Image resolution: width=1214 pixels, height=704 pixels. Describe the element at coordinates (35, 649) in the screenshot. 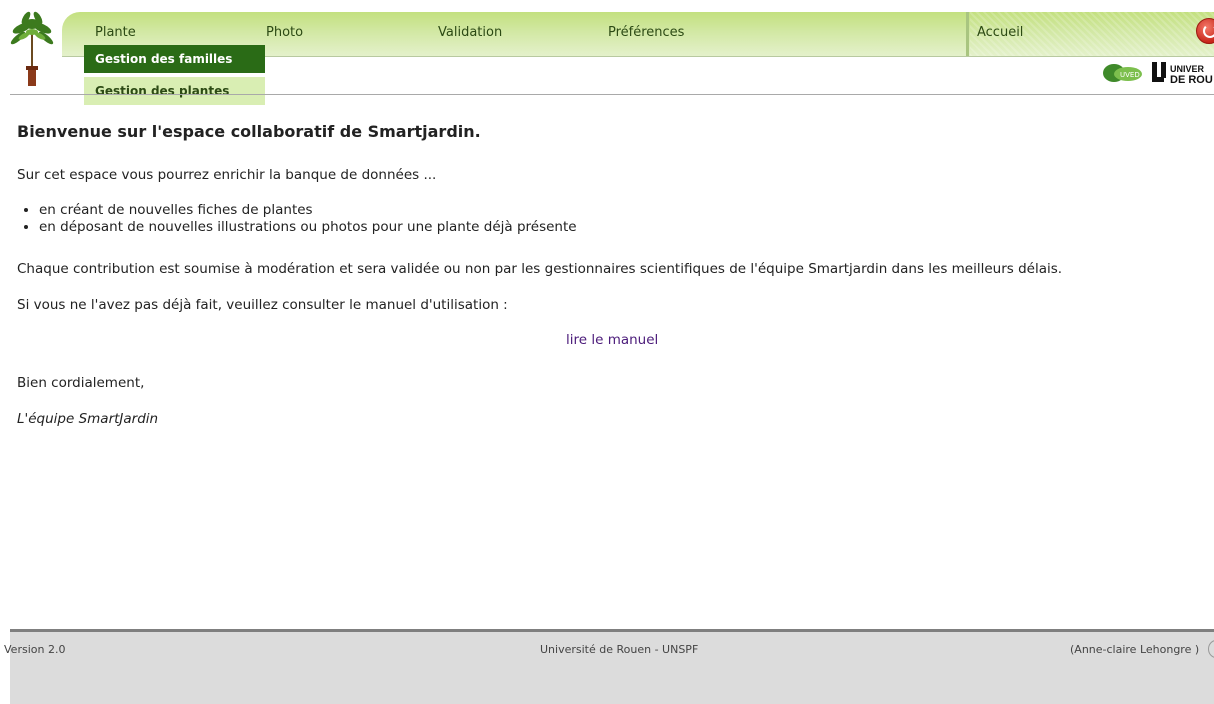

I see `version-label: Version 2.0` at that location.